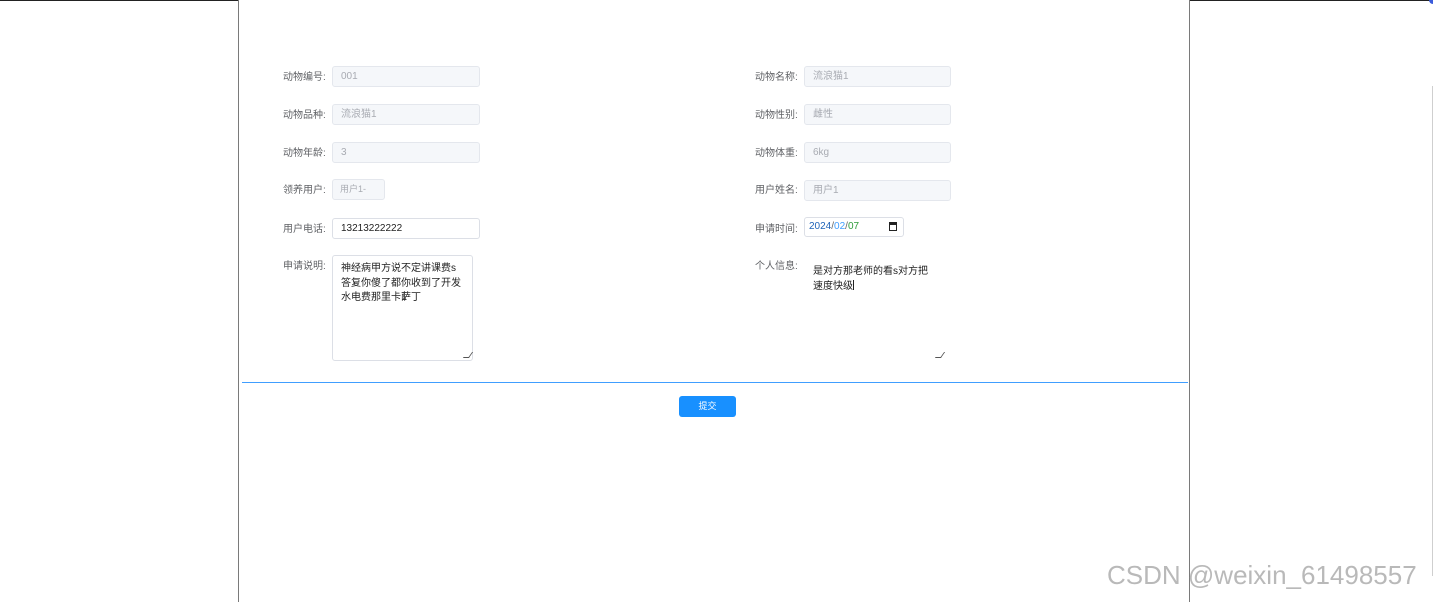 The height and width of the screenshot is (602, 1433). What do you see at coordinates (304, 190) in the screenshot?
I see `adopter-user-label: 领养用户:` at bounding box center [304, 190].